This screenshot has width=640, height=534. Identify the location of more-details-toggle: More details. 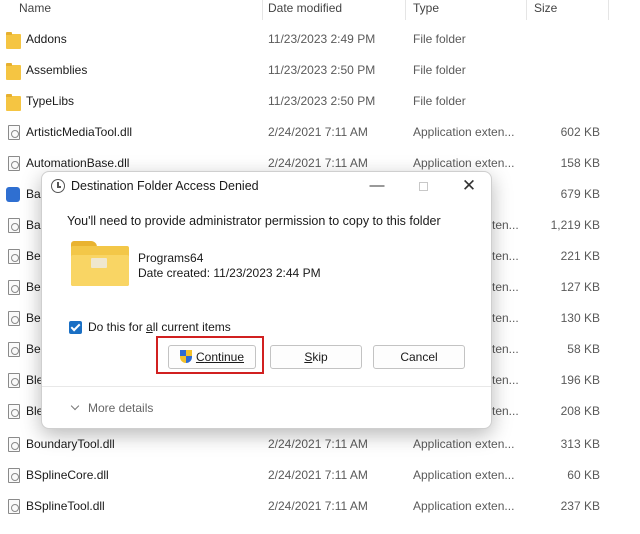
(112, 408).